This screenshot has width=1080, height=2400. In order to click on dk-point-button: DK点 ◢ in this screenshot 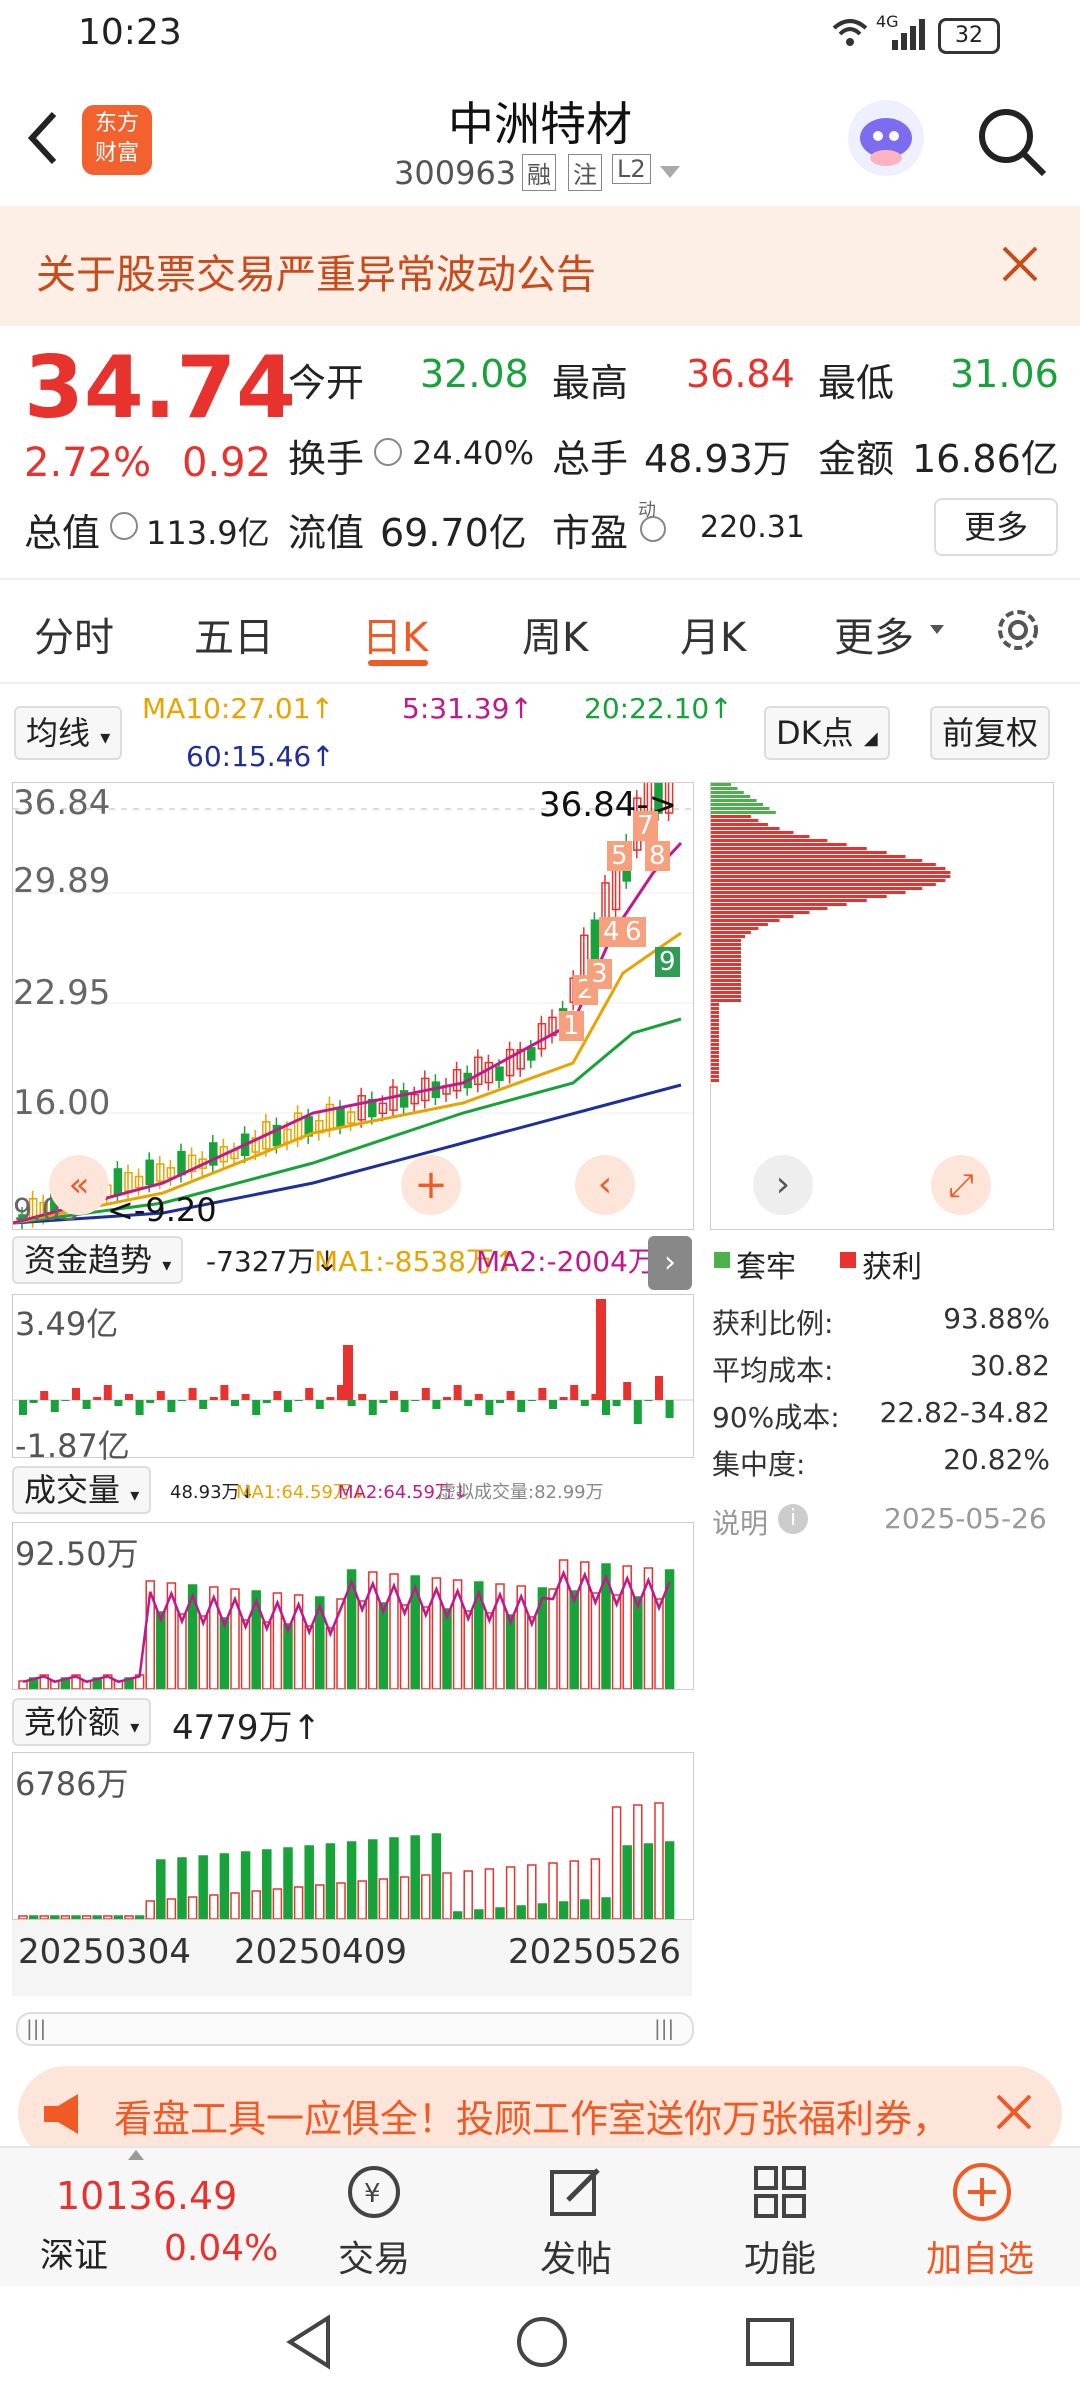, I will do `click(827, 733)`.